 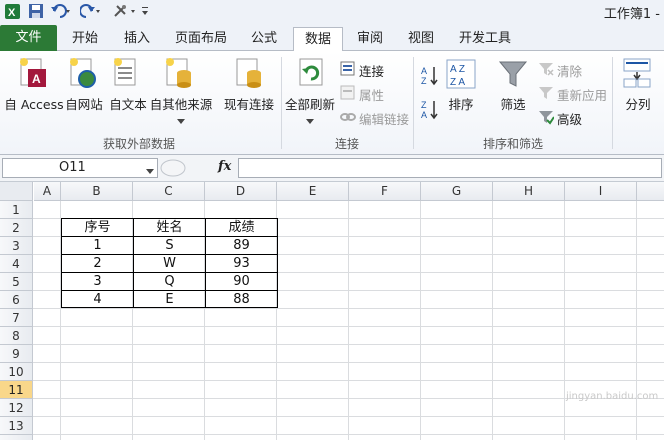 What do you see at coordinates (241, 282) in the screenshot?
I see `table-cell: 90` at bounding box center [241, 282].